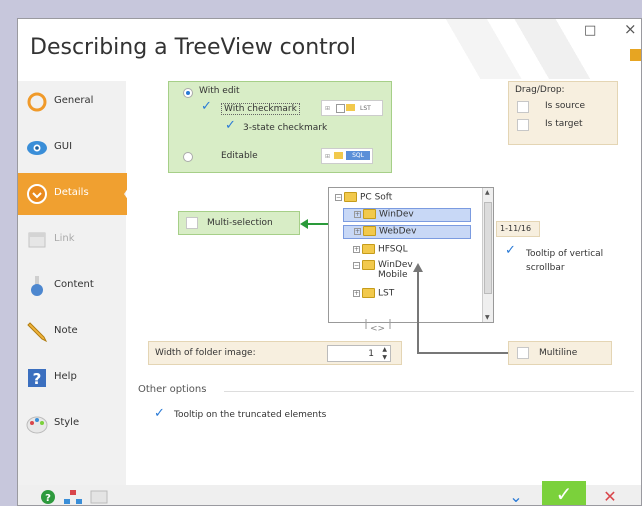 The width and height of the screenshot is (642, 506). I want to click on tree-node: + HFSQL, so click(380, 249).